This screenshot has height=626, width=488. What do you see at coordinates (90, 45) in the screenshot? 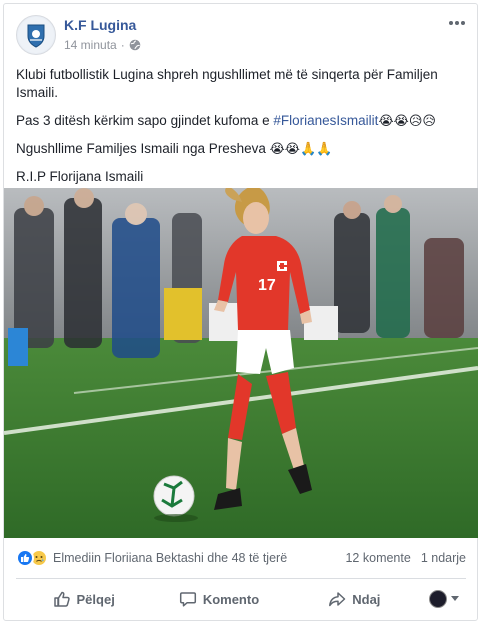
I see `post-timestamp: 14 minuta` at bounding box center [90, 45].